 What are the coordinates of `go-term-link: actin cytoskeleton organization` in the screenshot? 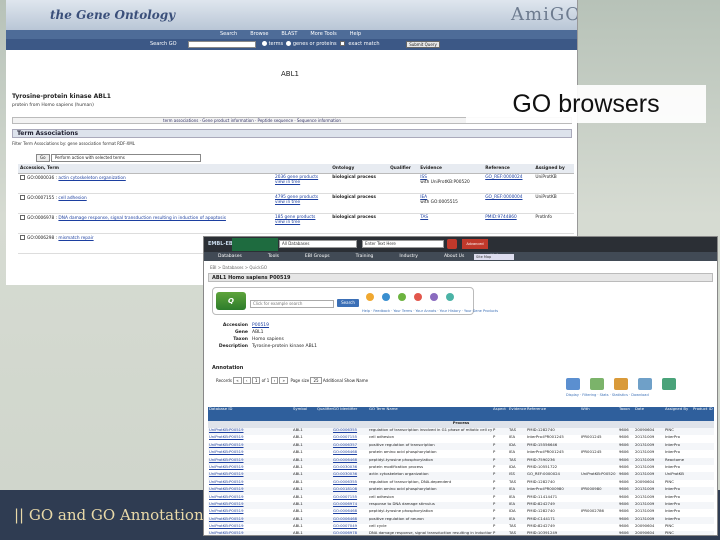 It's located at (91, 178).